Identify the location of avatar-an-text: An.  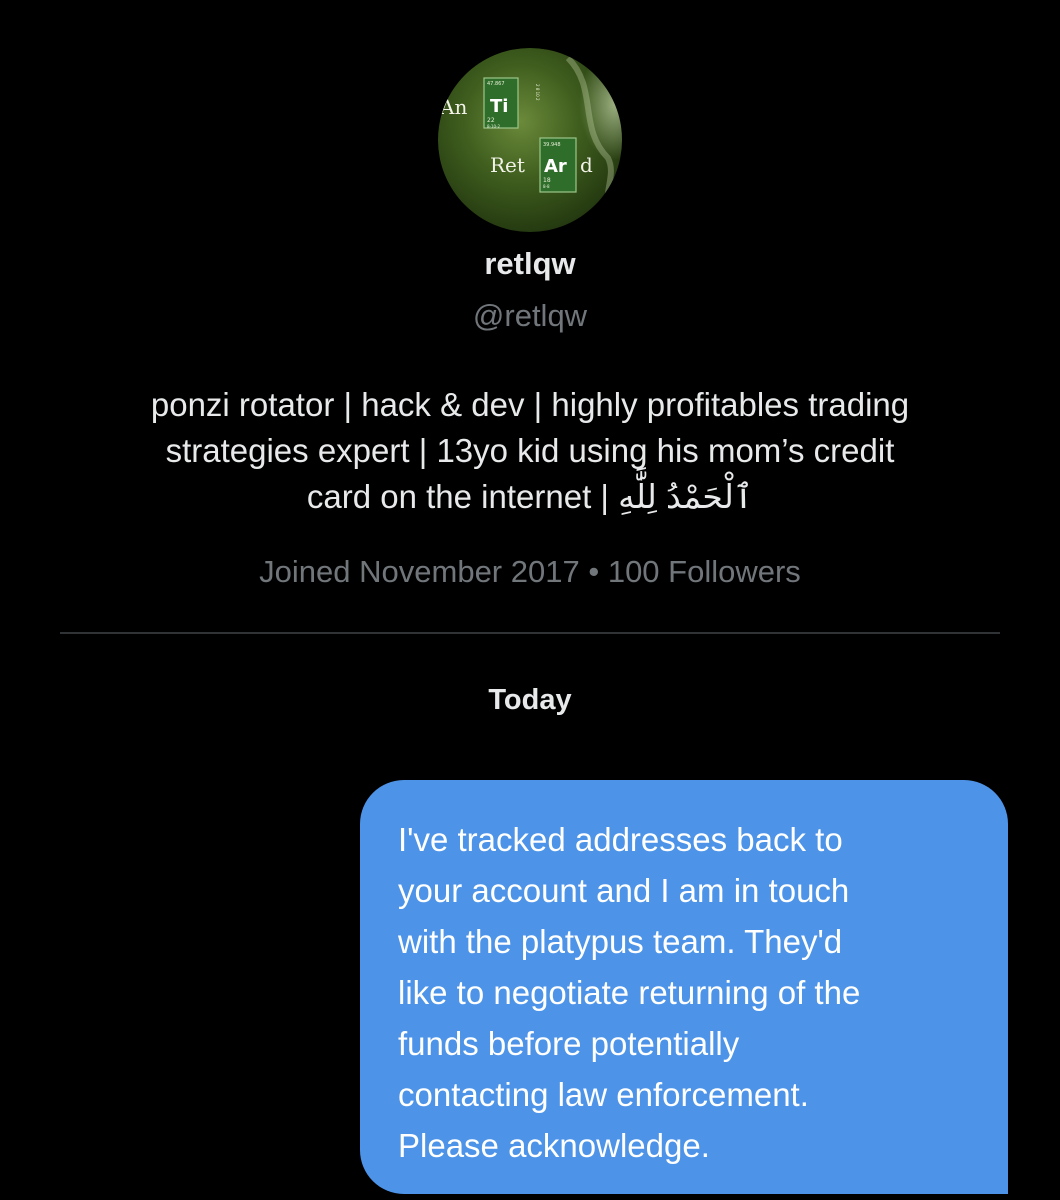
(453, 107).